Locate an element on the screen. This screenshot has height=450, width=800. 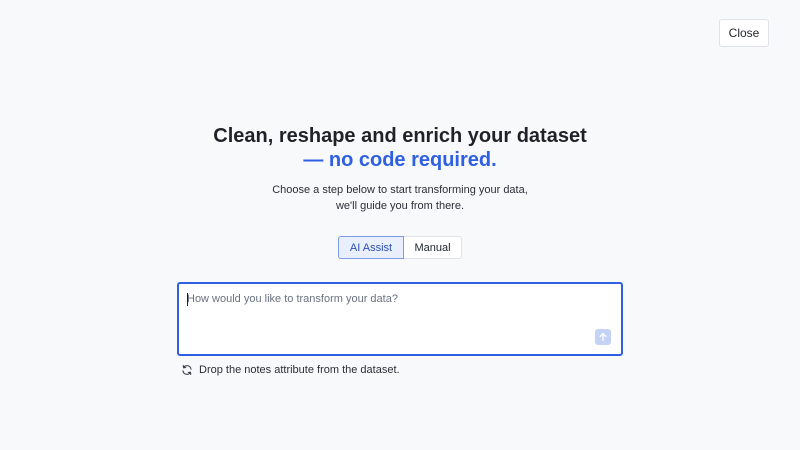
mode-toggle: AI Assist Manual is located at coordinates (400, 247).